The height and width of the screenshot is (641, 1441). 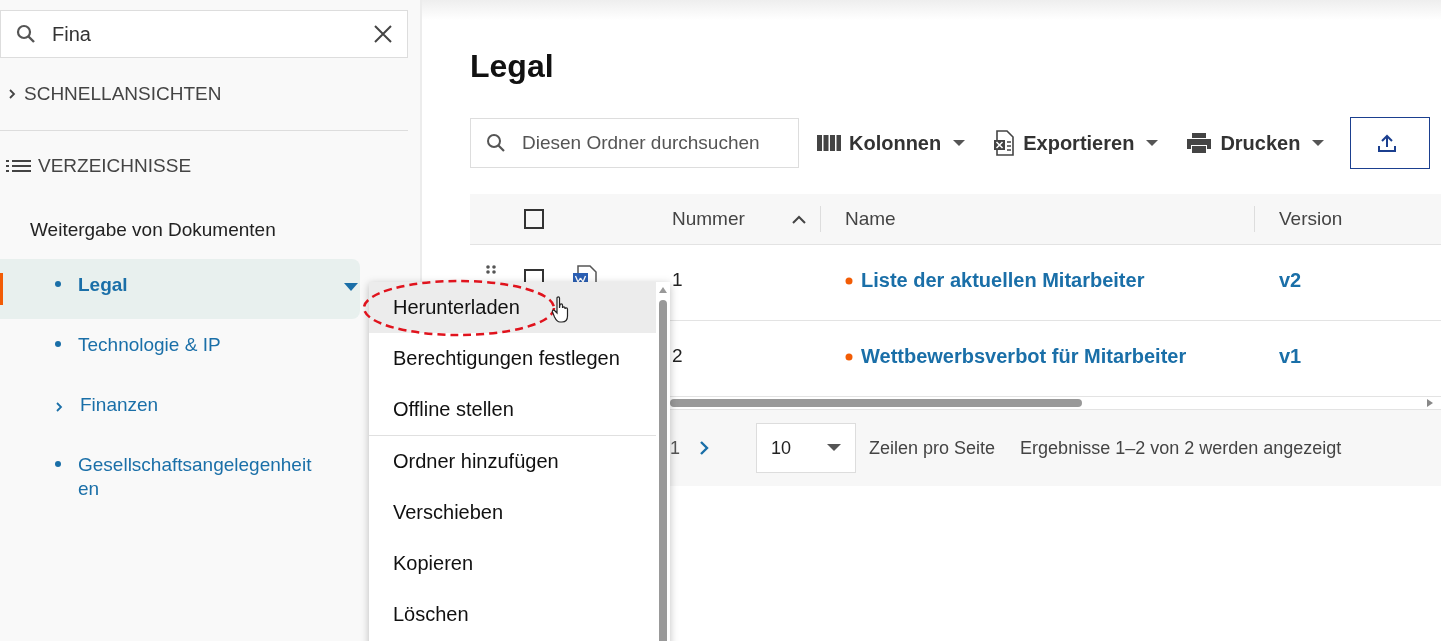 I want to click on next-page-icon, so click(x=704, y=448).